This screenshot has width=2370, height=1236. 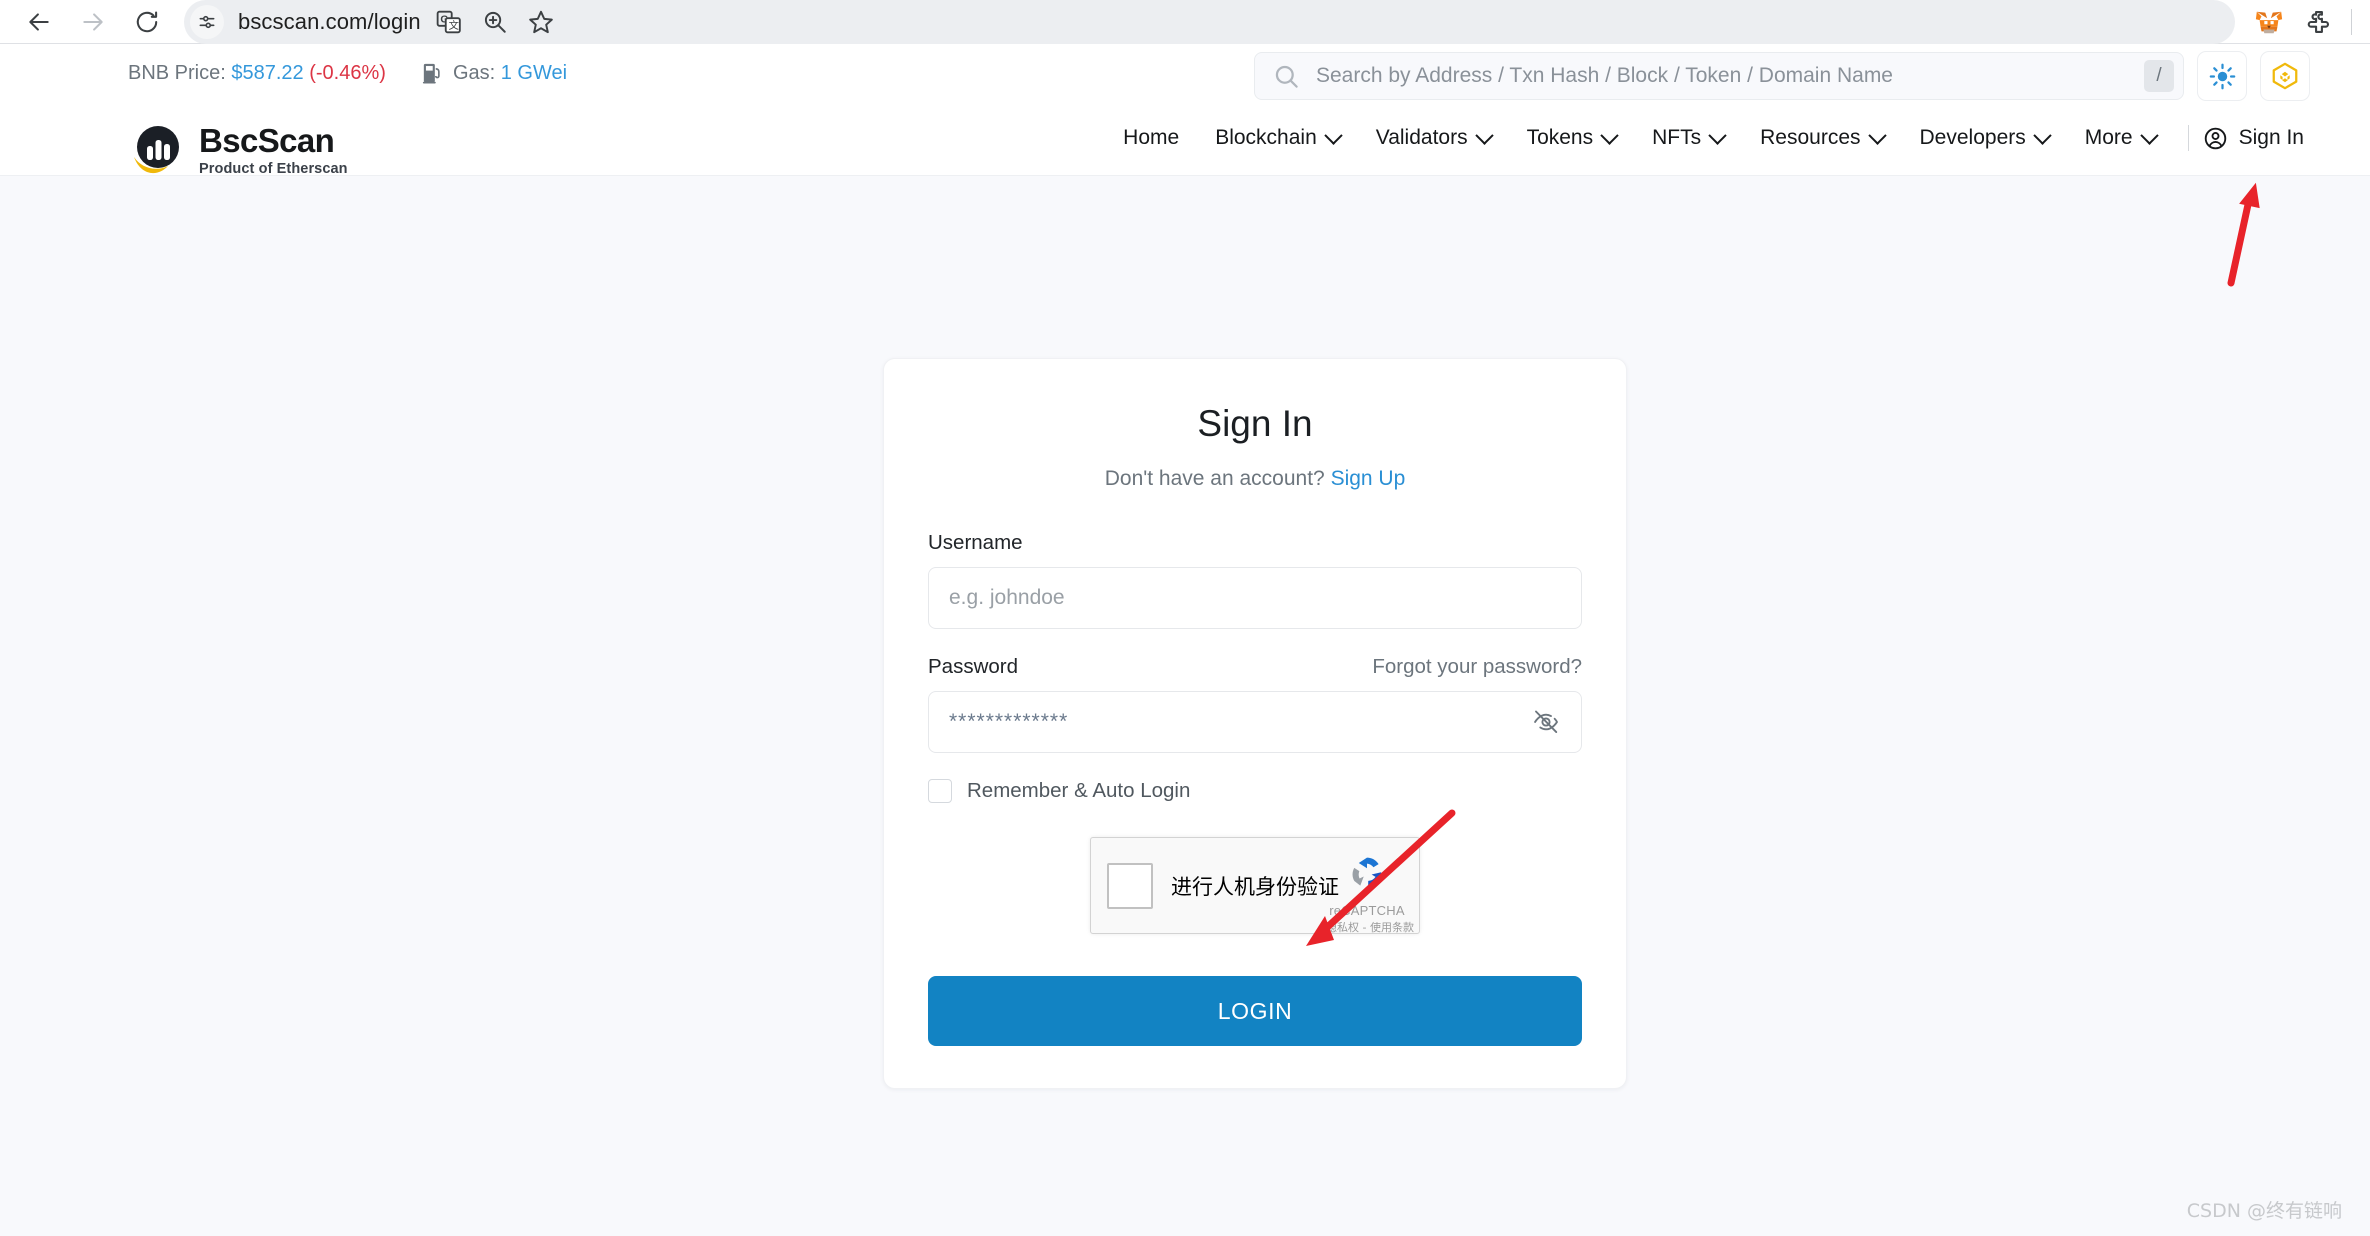 I want to click on bscscan-logo: BscScan Product of Etherscan, so click(x=240, y=150).